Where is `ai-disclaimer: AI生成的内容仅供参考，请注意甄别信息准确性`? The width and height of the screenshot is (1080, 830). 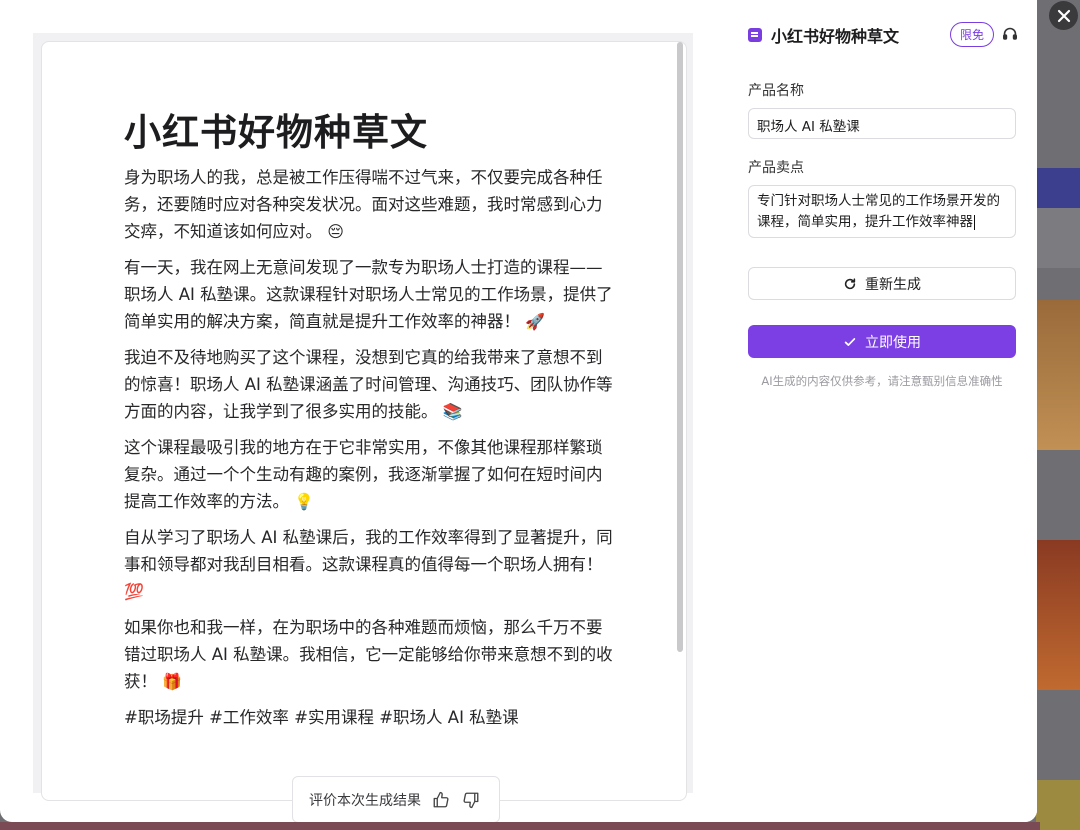
ai-disclaimer: AI生成的内容仅供参考，请注意甄别信息准确性 is located at coordinates (882, 381).